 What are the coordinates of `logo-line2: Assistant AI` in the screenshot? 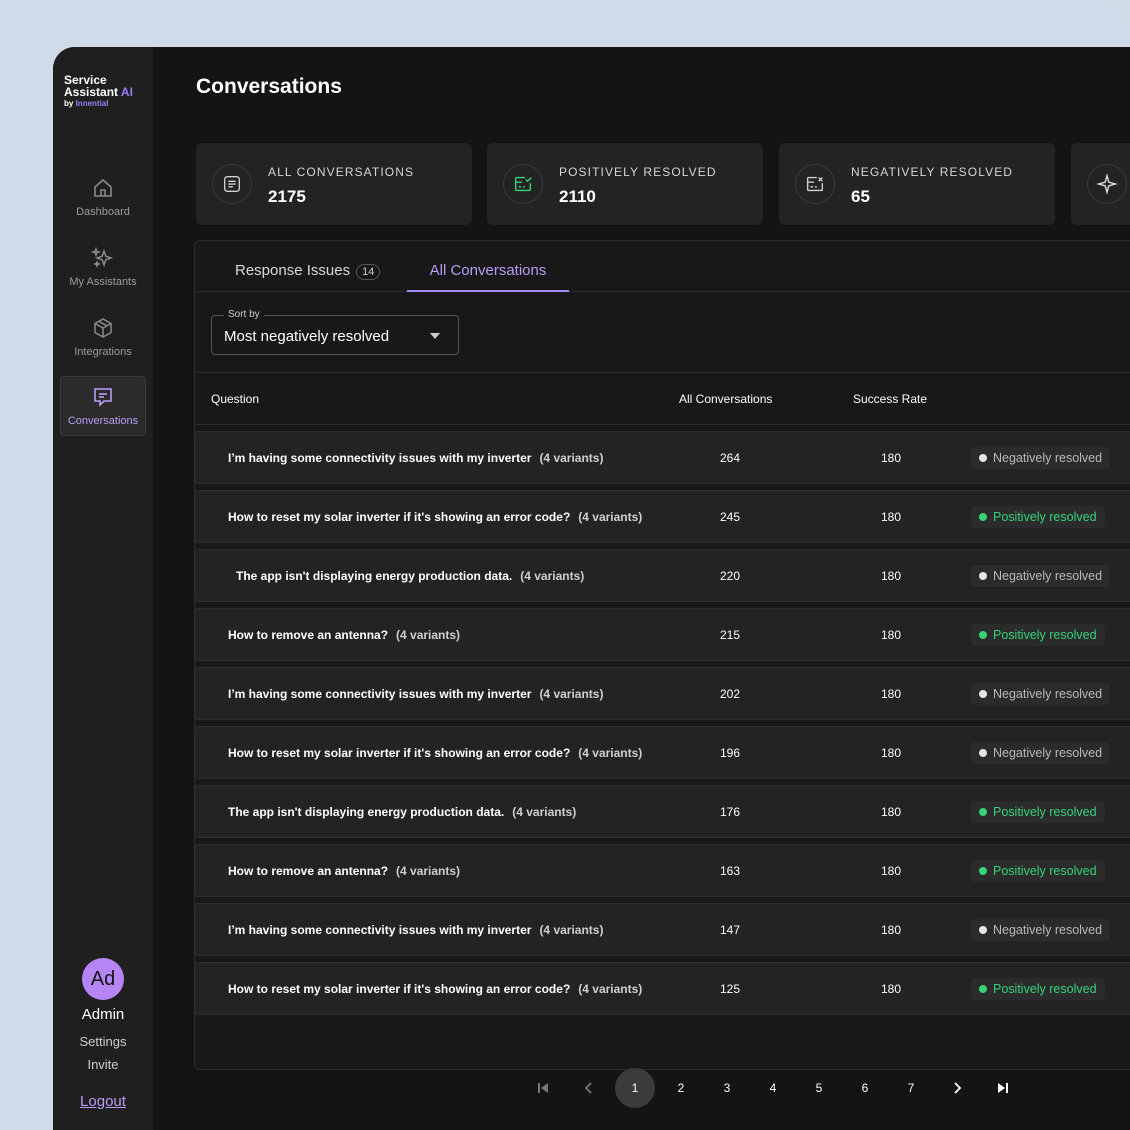 It's located at (98, 92).